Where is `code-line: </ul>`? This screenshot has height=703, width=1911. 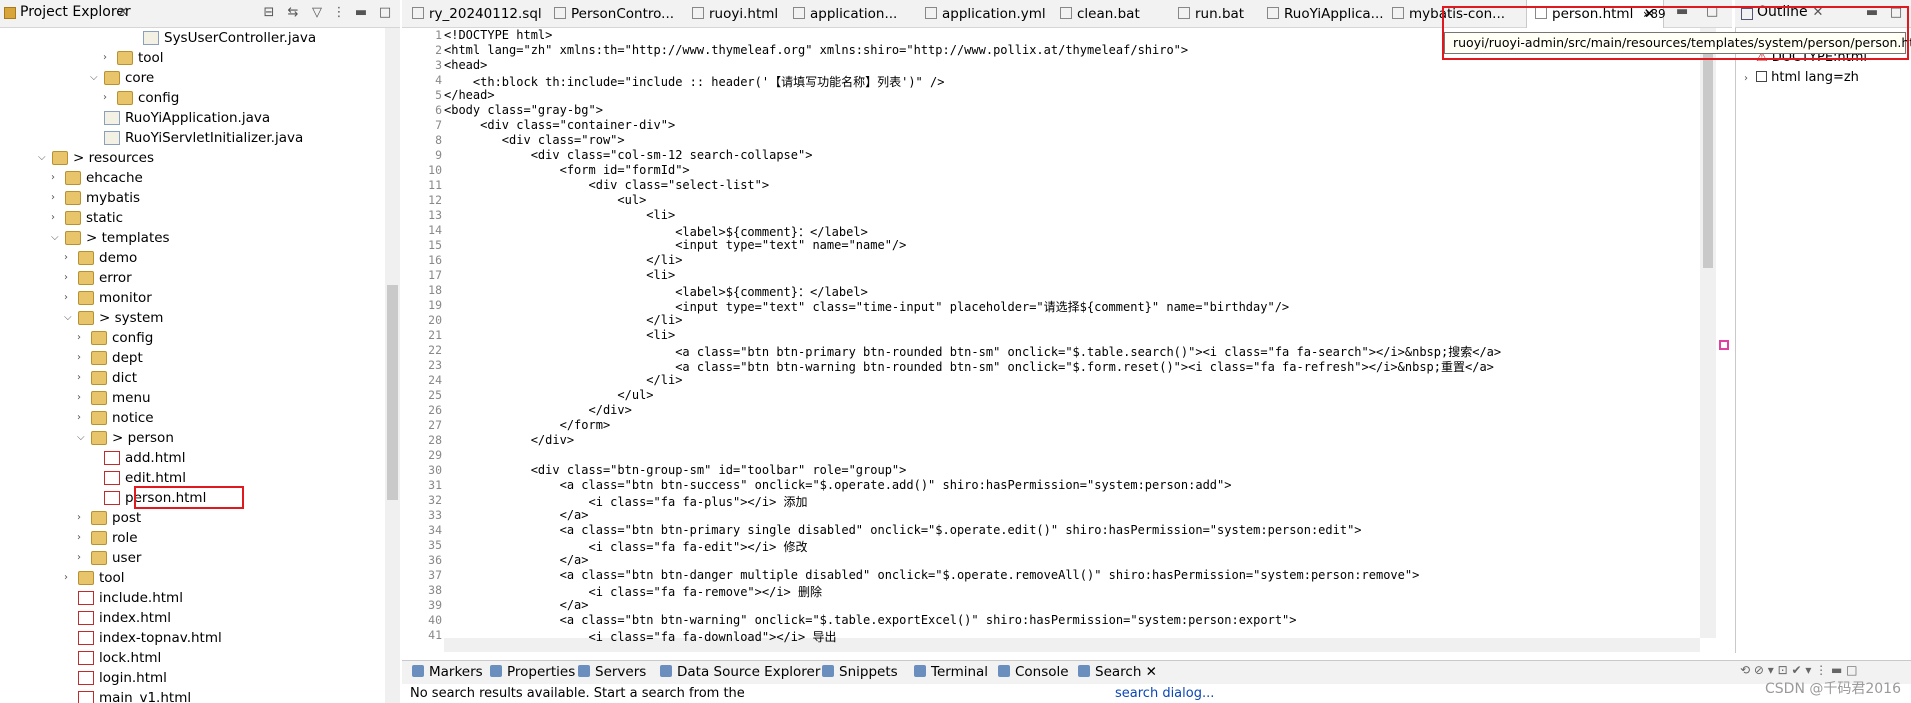
code-line: </ul> is located at coordinates (548, 395).